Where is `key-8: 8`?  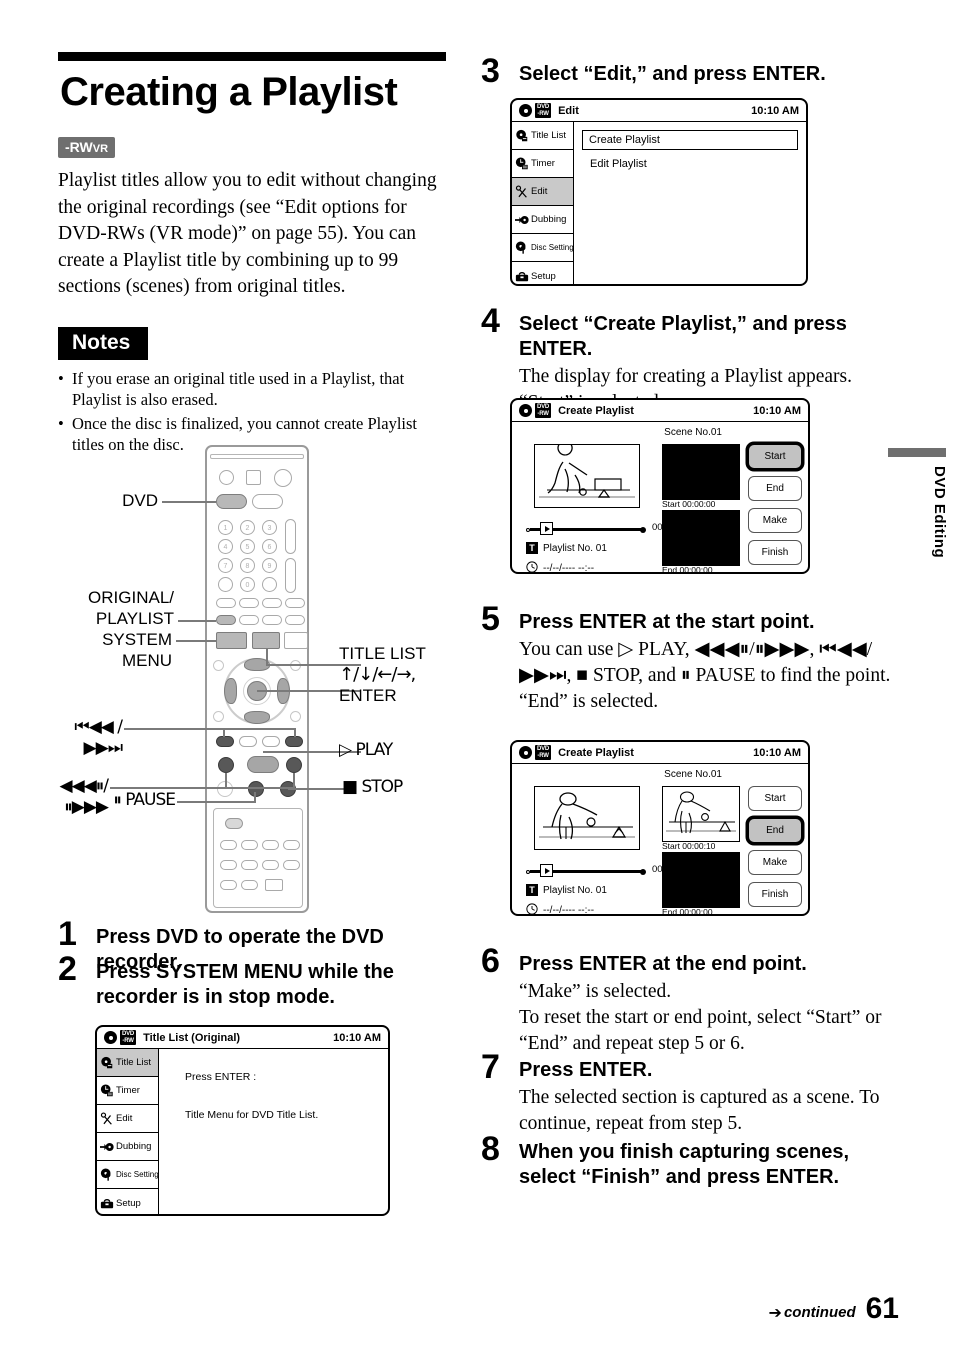 key-8: 8 is located at coordinates (247, 565).